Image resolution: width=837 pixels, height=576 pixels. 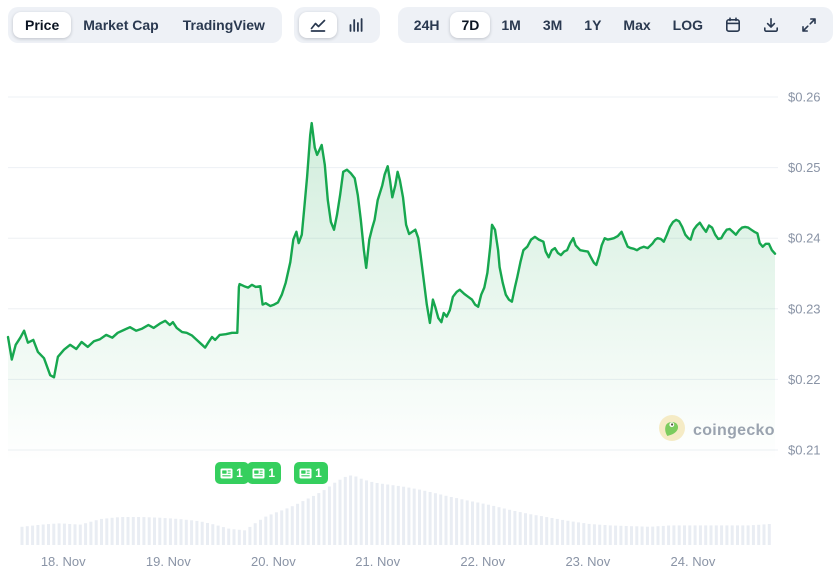 What do you see at coordinates (592, 25) in the screenshot?
I see `tab-1y: 1Y` at bounding box center [592, 25].